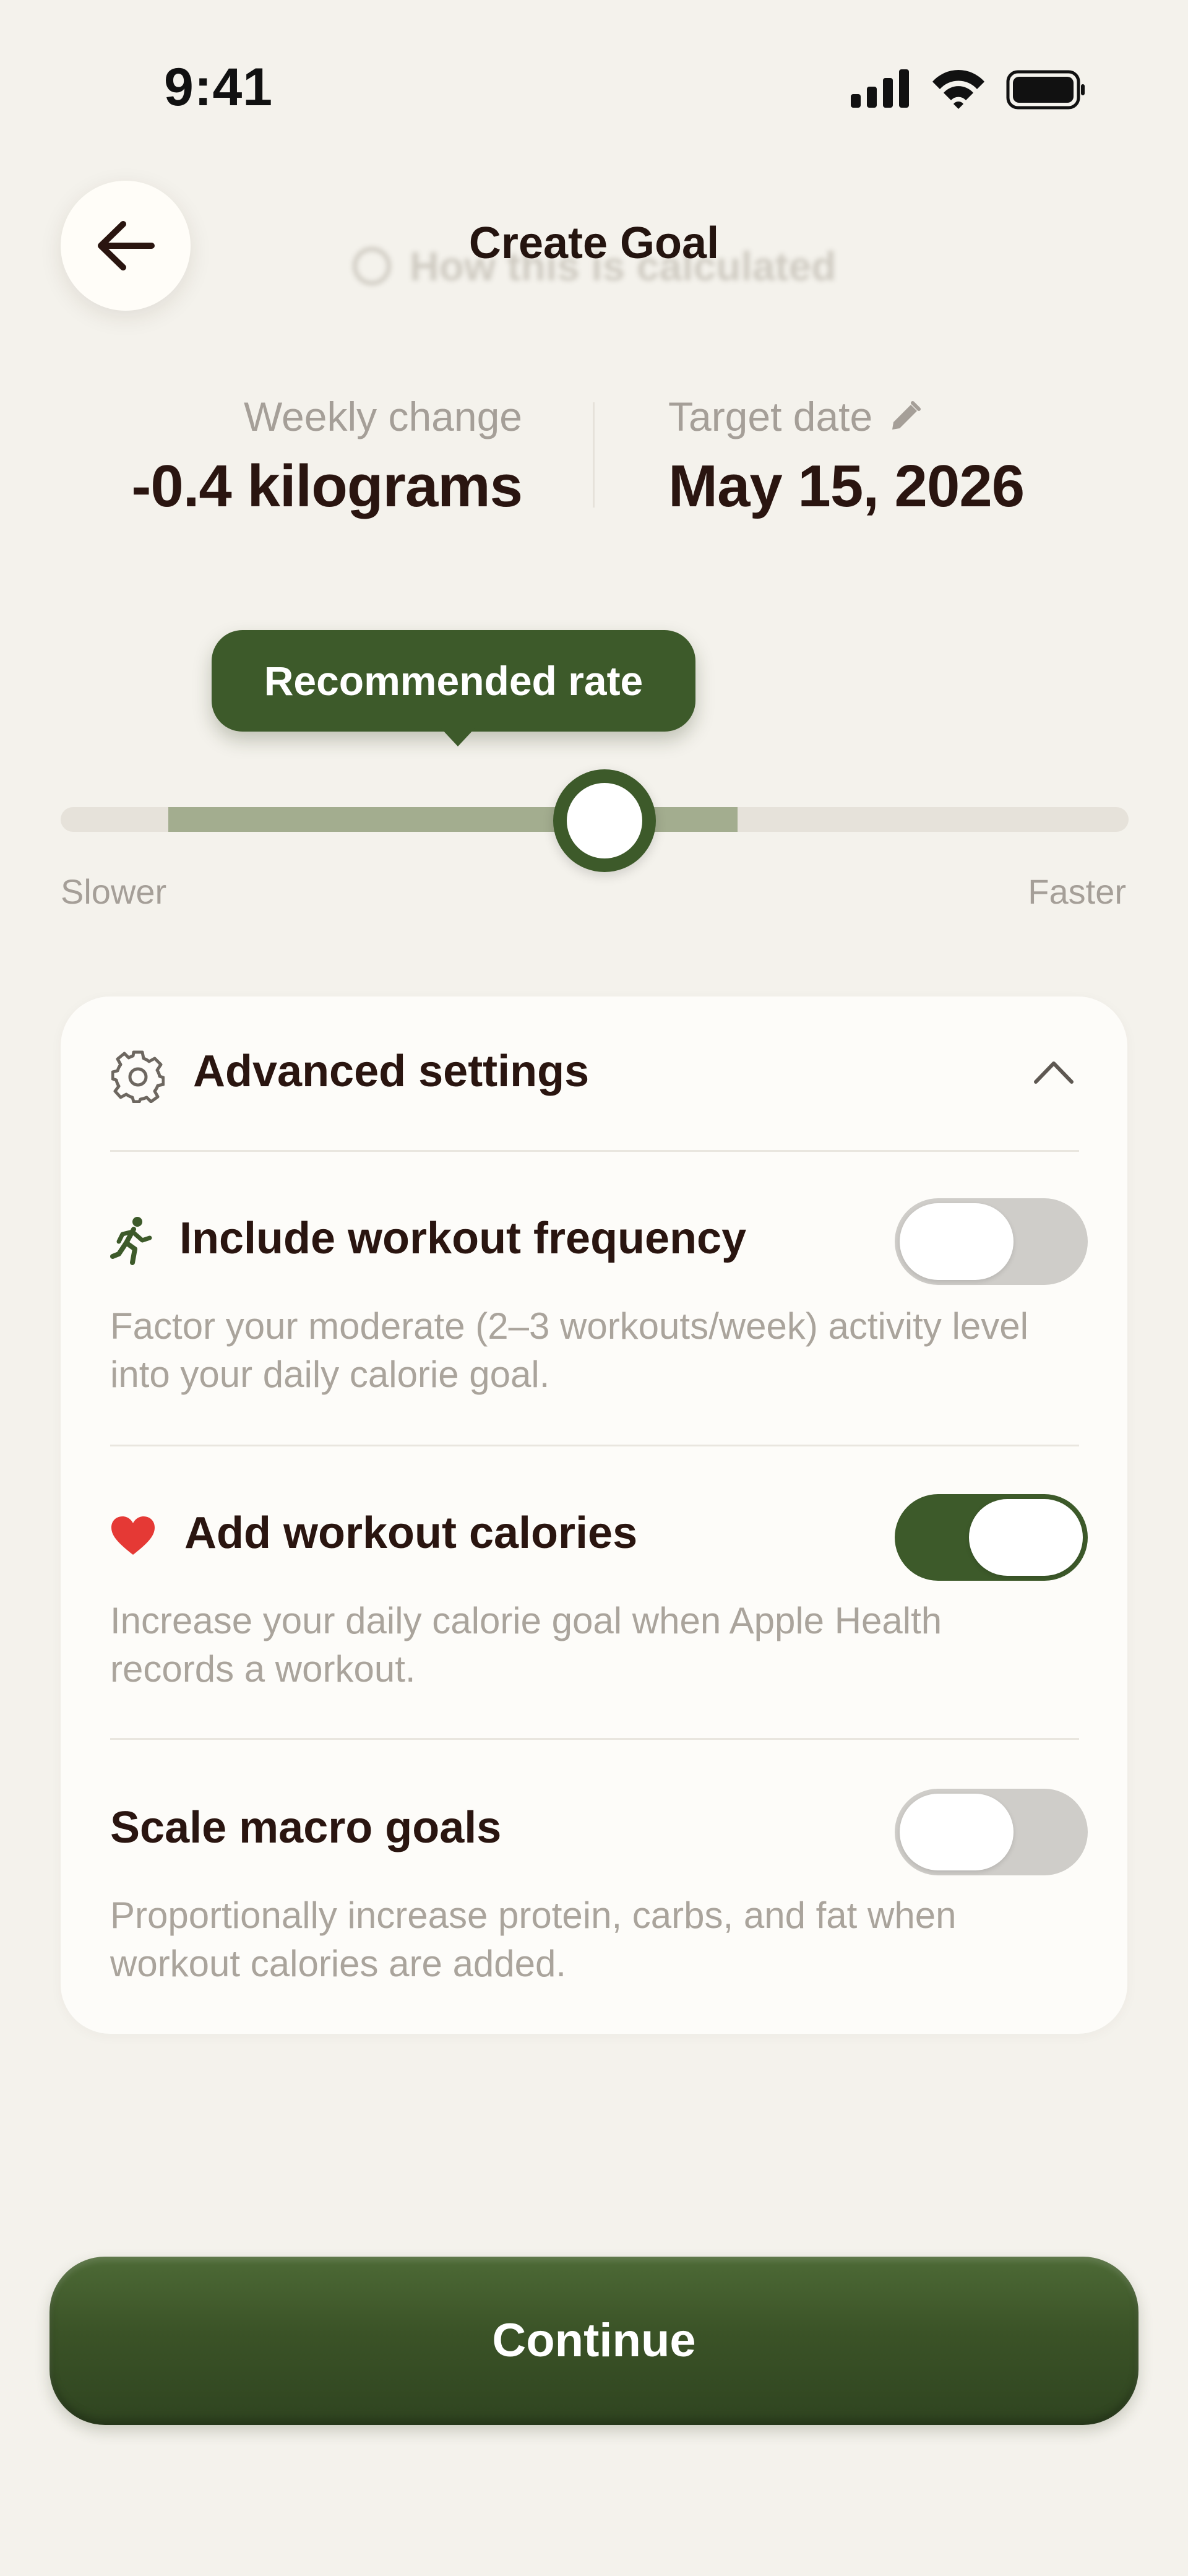  What do you see at coordinates (1077, 891) in the screenshot?
I see `faster-label: Faster` at bounding box center [1077, 891].